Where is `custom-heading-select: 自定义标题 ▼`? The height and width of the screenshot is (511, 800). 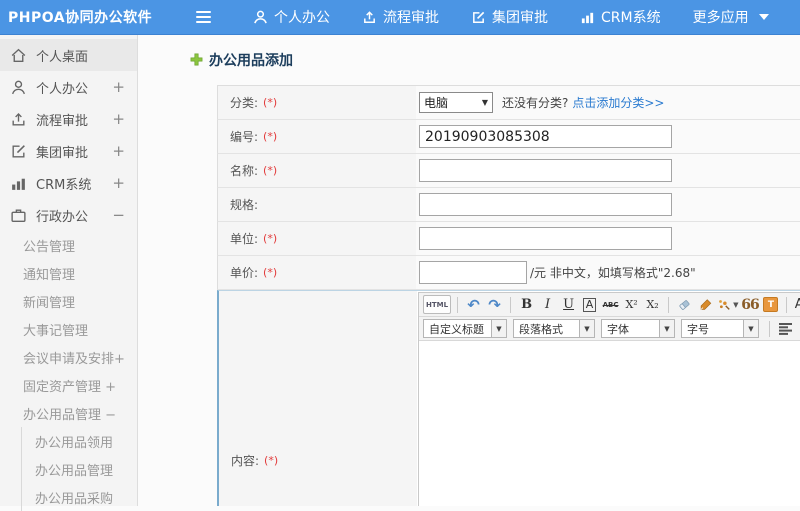 custom-heading-select: 自定义标题 ▼ is located at coordinates (465, 328).